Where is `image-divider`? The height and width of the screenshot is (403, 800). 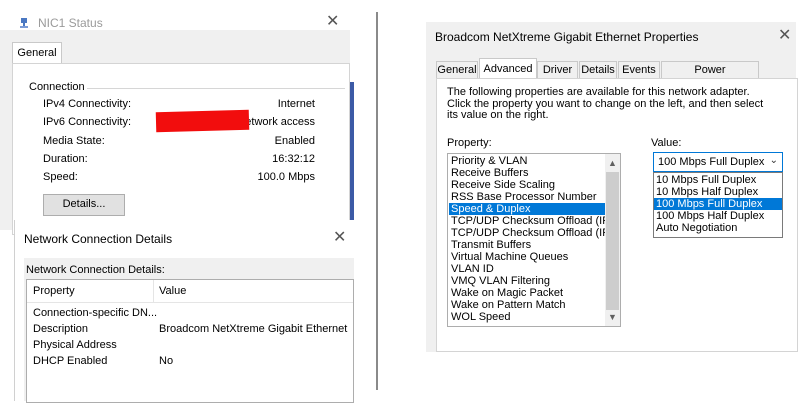
image-divider is located at coordinates (377, 201).